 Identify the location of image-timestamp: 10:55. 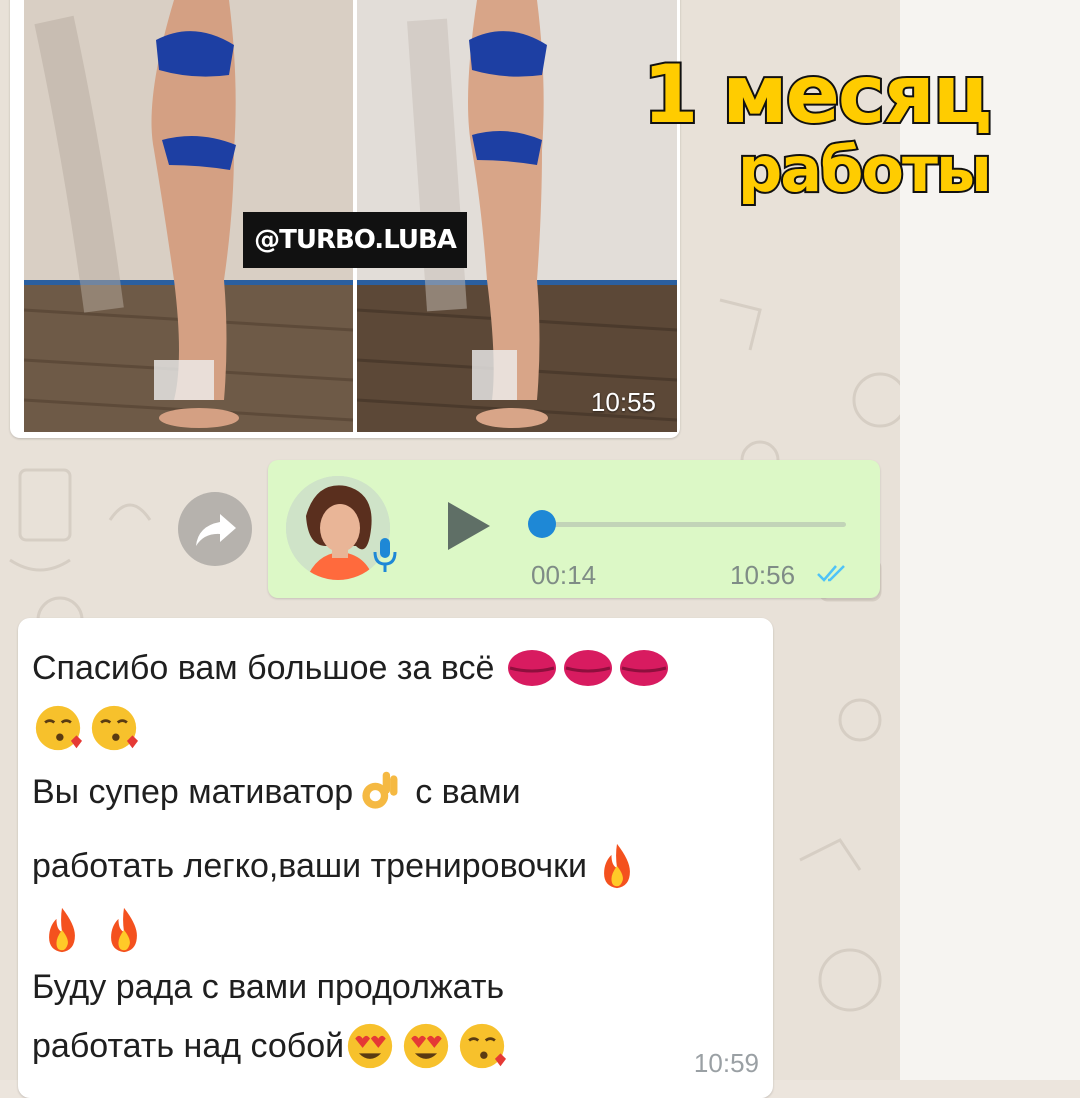
(623, 402).